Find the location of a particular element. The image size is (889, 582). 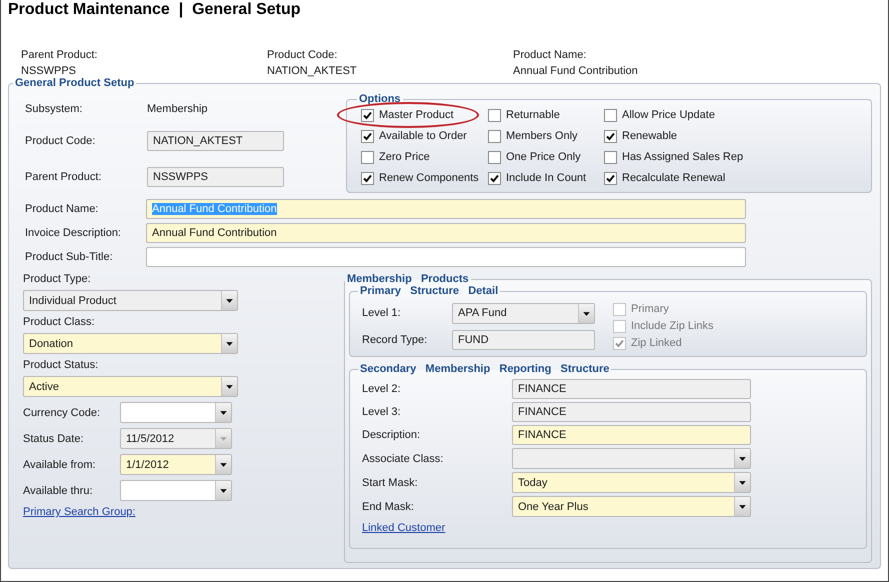

field-label: Product Sub-Title: is located at coordinates (69, 257).